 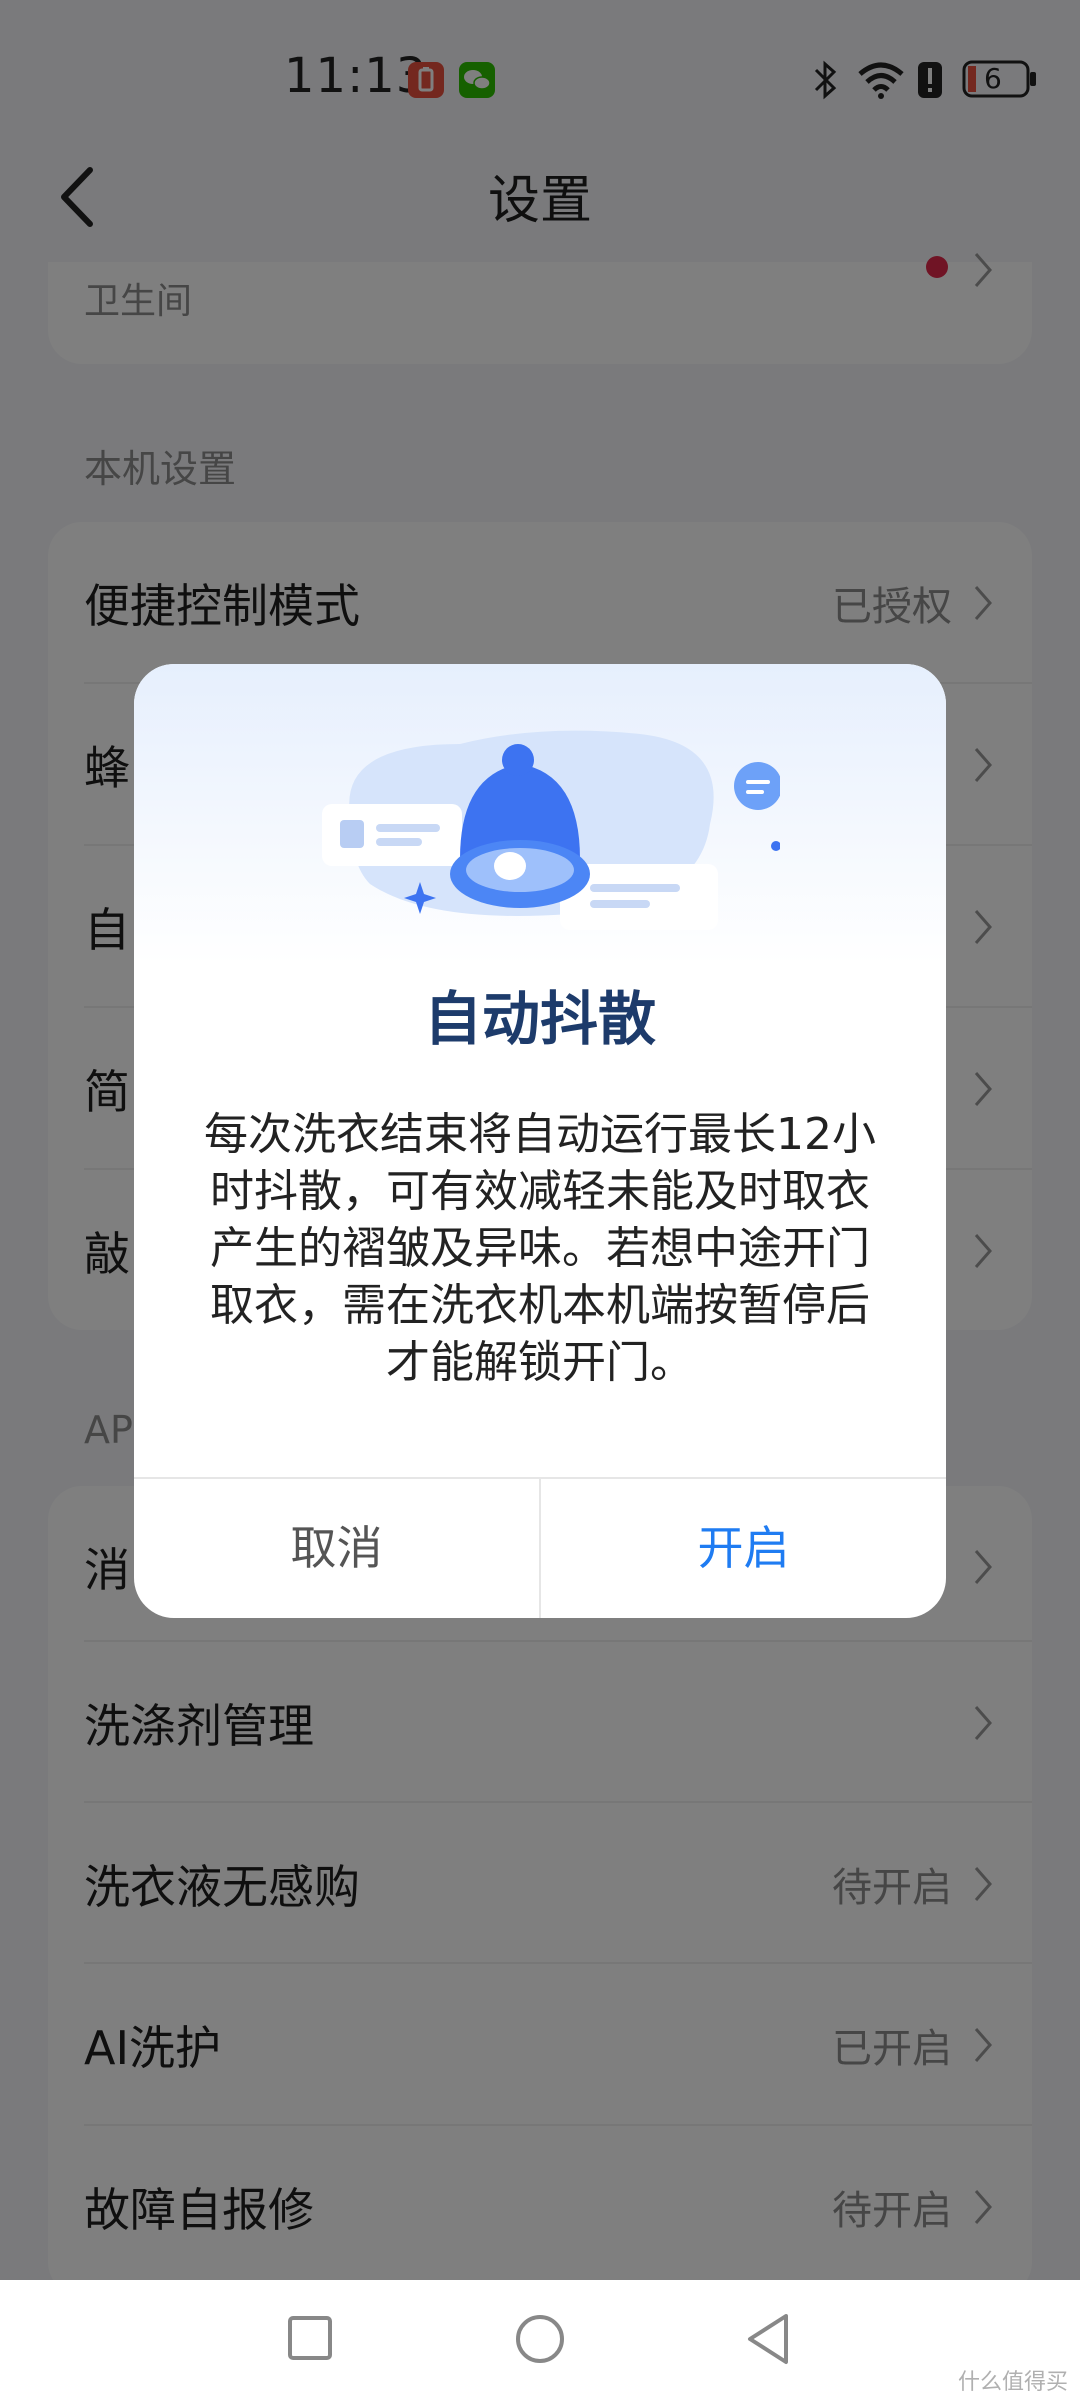 What do you see at coordinates (539, 1019) in the screenshot?
I see `dialog-title: 自动抖散` at bounding box center [539, 1019].